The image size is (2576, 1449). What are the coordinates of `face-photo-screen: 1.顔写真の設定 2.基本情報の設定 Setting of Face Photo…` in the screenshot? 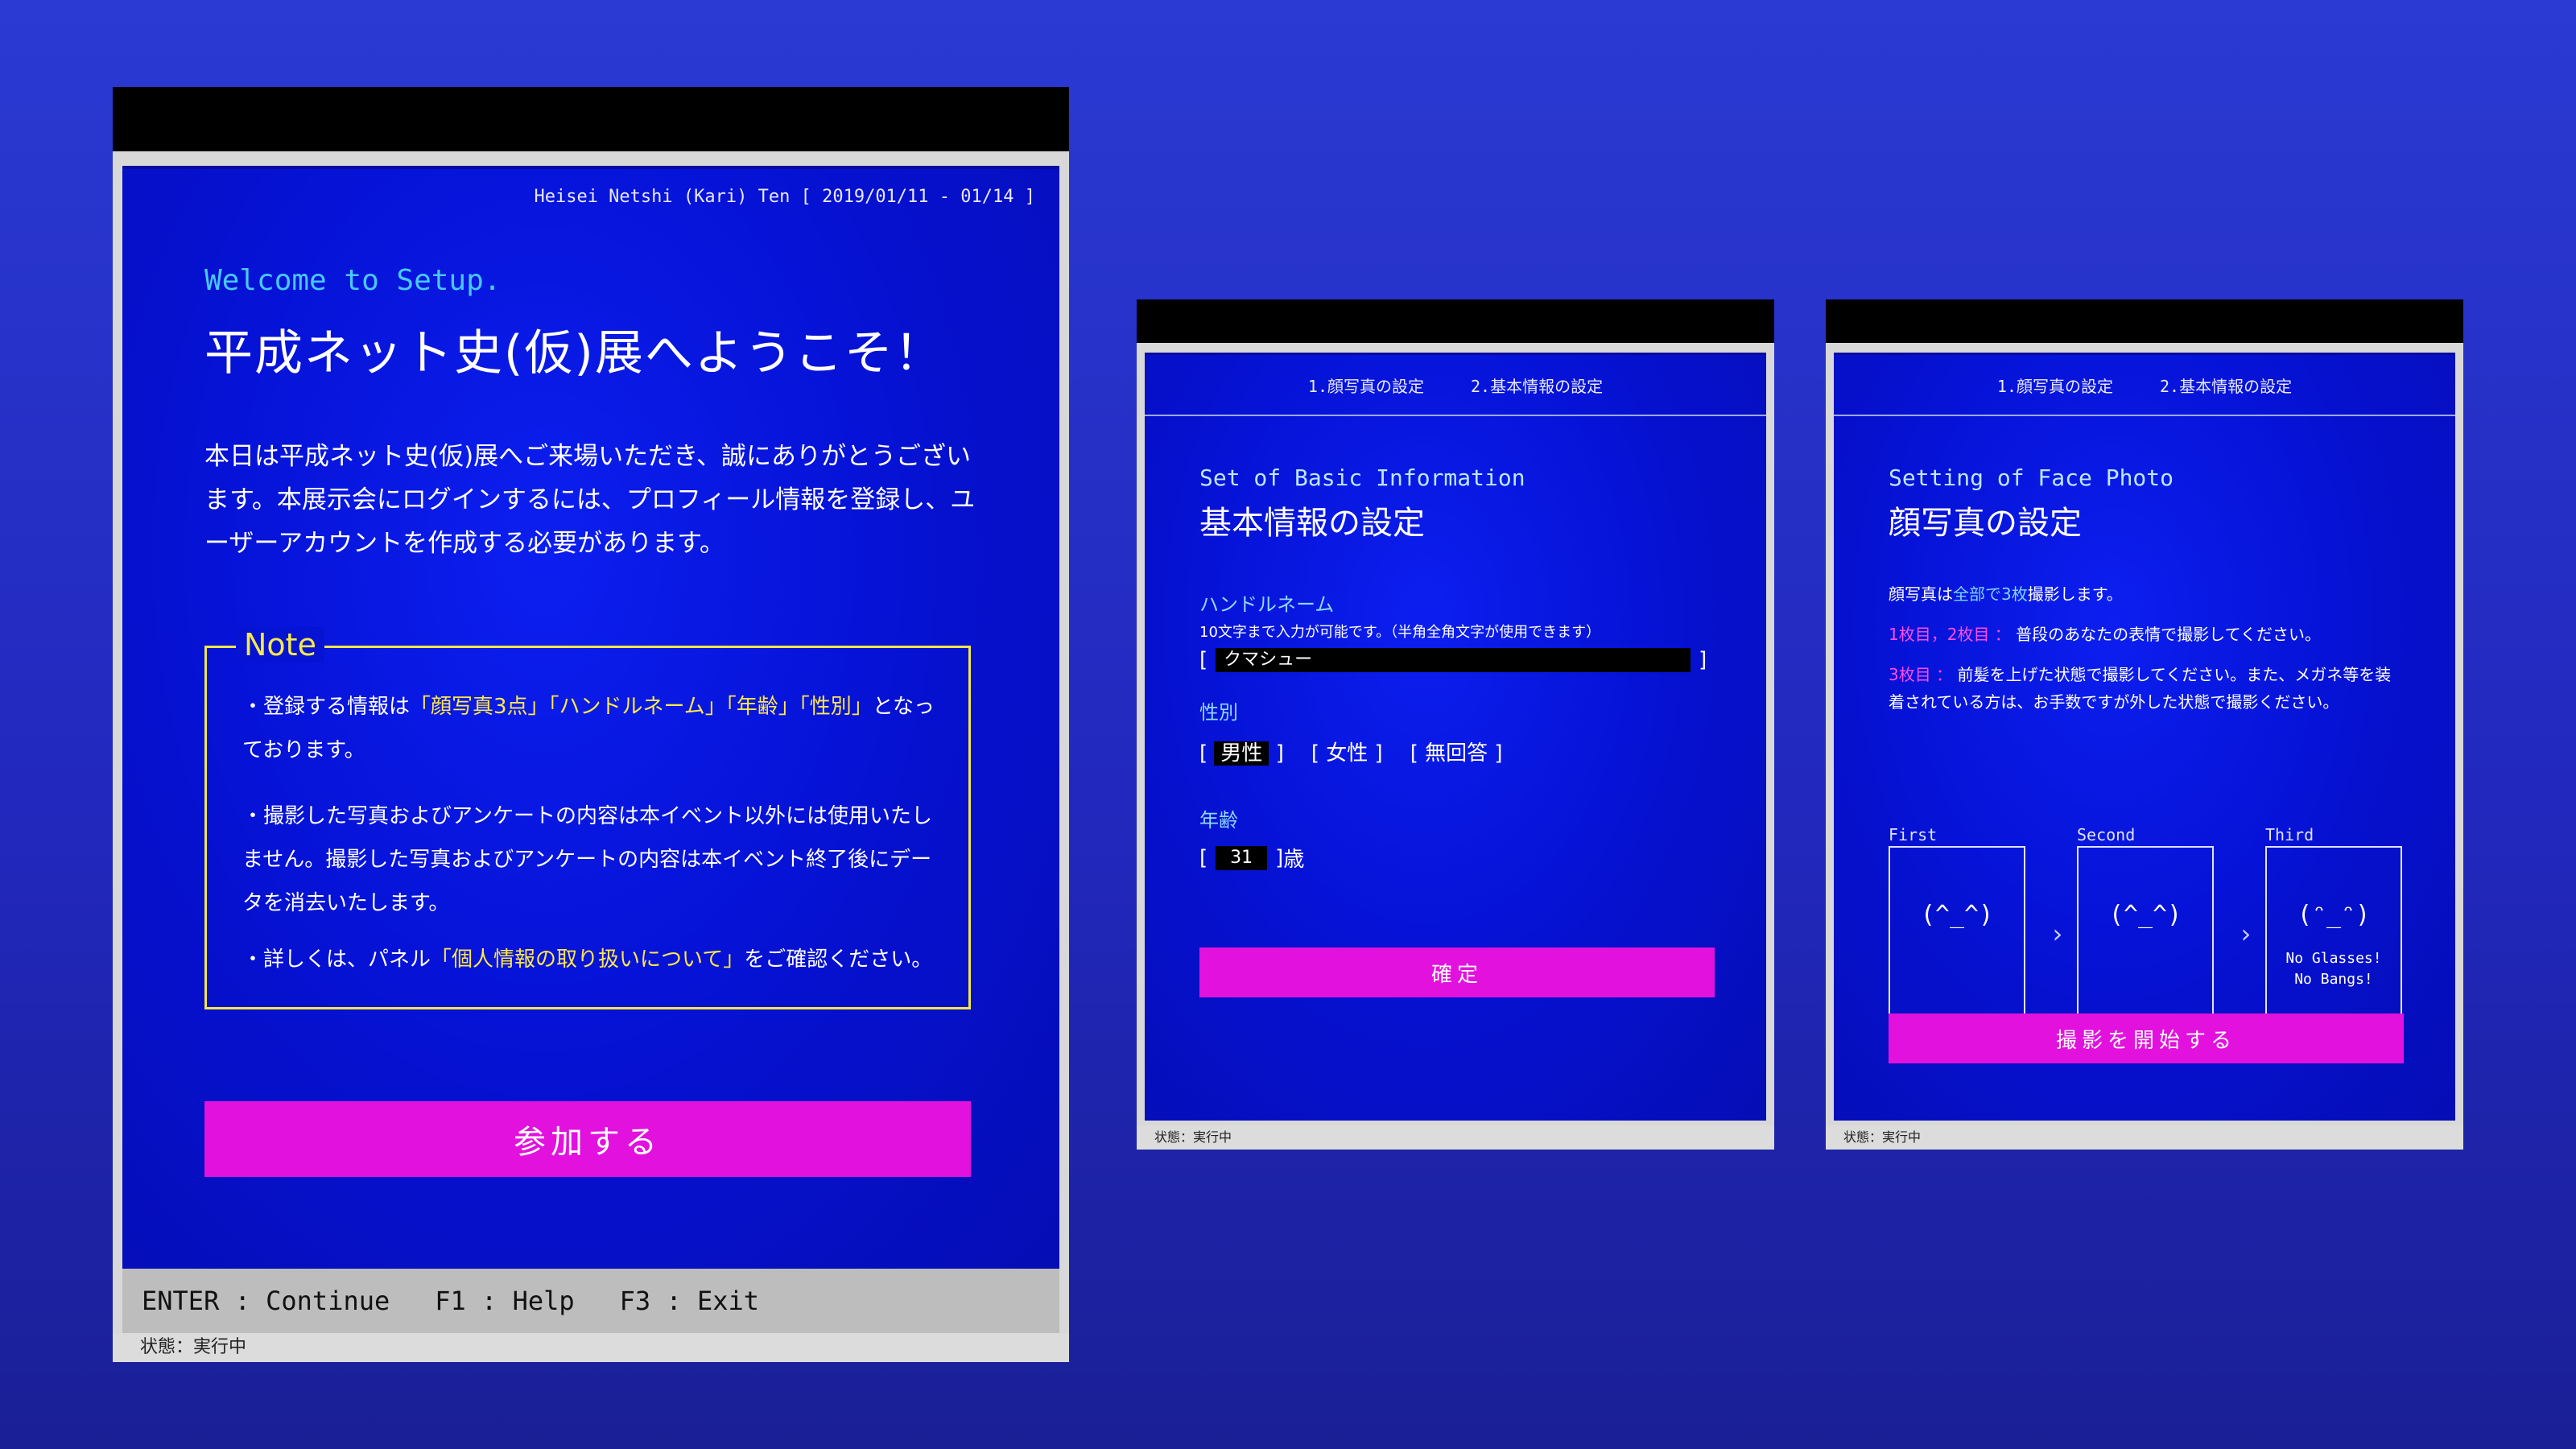 It's located at (2144, 737).